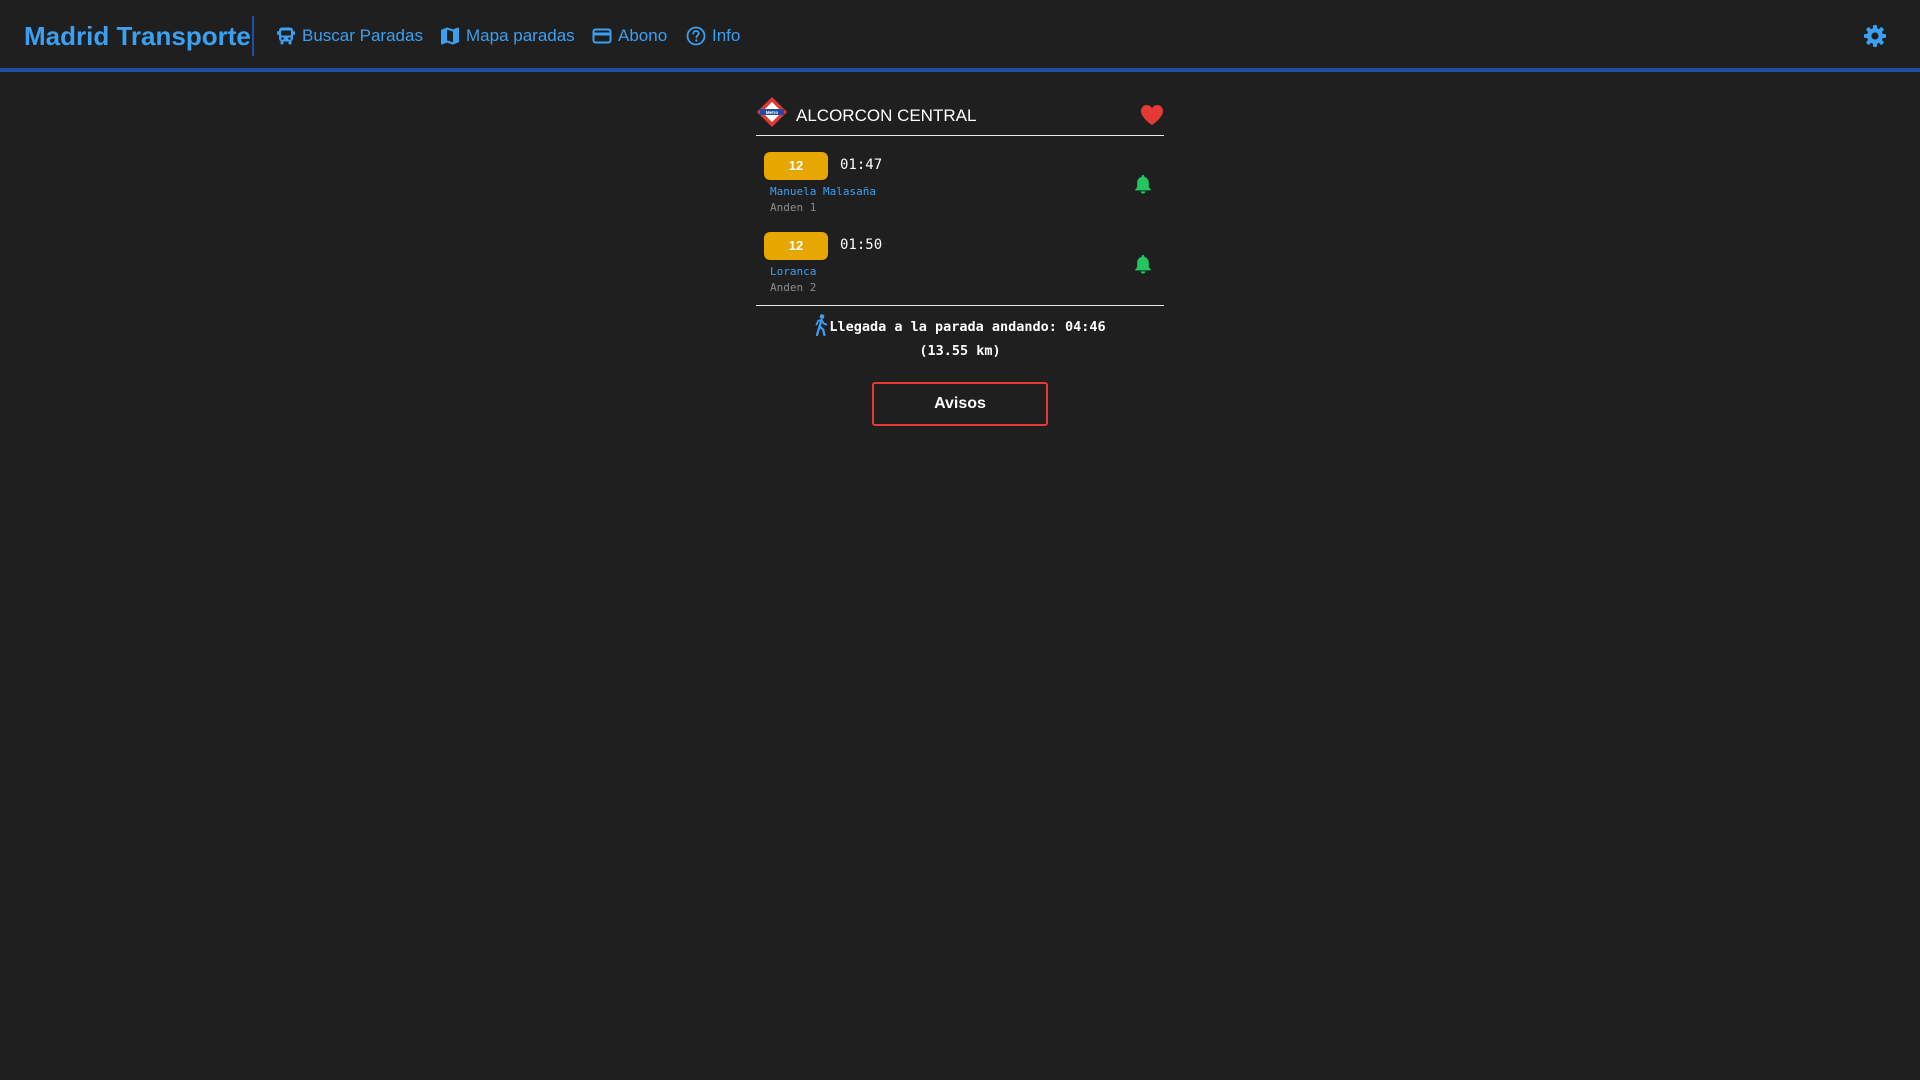 Image resolution: width=1920 pixels, height=1080 pixels. What do you see at coordinates (886, 115) in the screenshot?
I see `stop-name: ALCORCON CENTRAL` at bounding box center [886, 115].